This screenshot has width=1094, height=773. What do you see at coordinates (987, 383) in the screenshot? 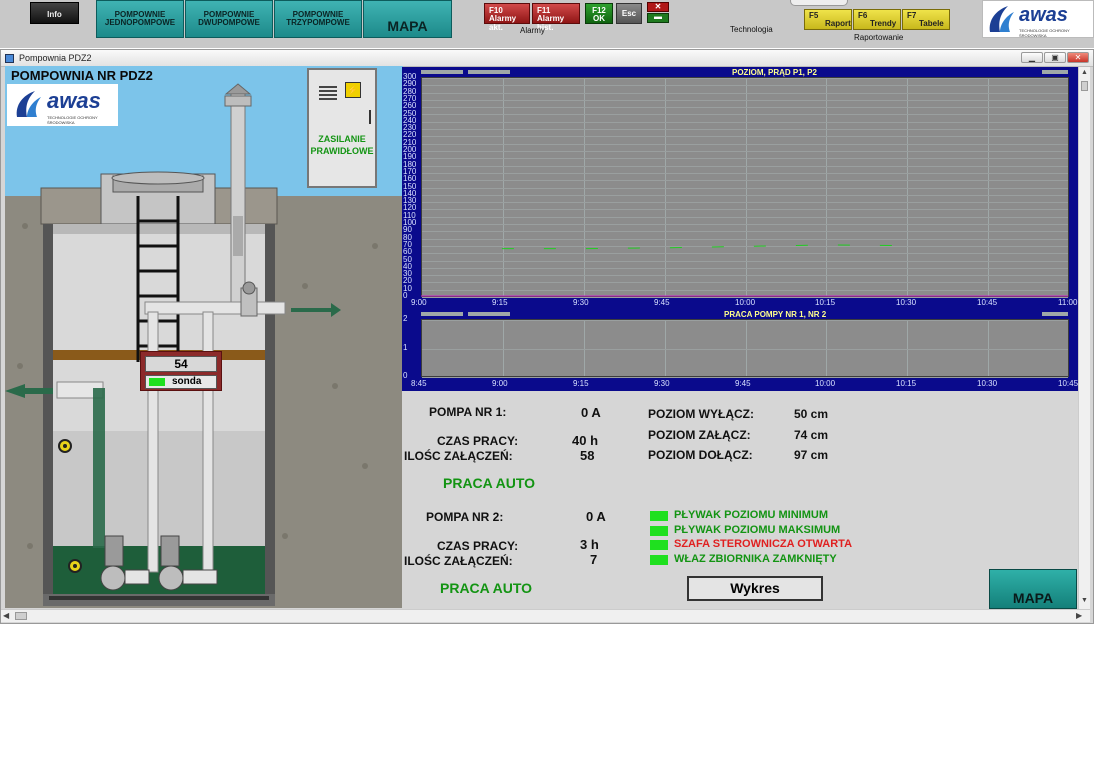
I see `chart2-x-tick-label: 10:30` at bounding box center [987, 383].